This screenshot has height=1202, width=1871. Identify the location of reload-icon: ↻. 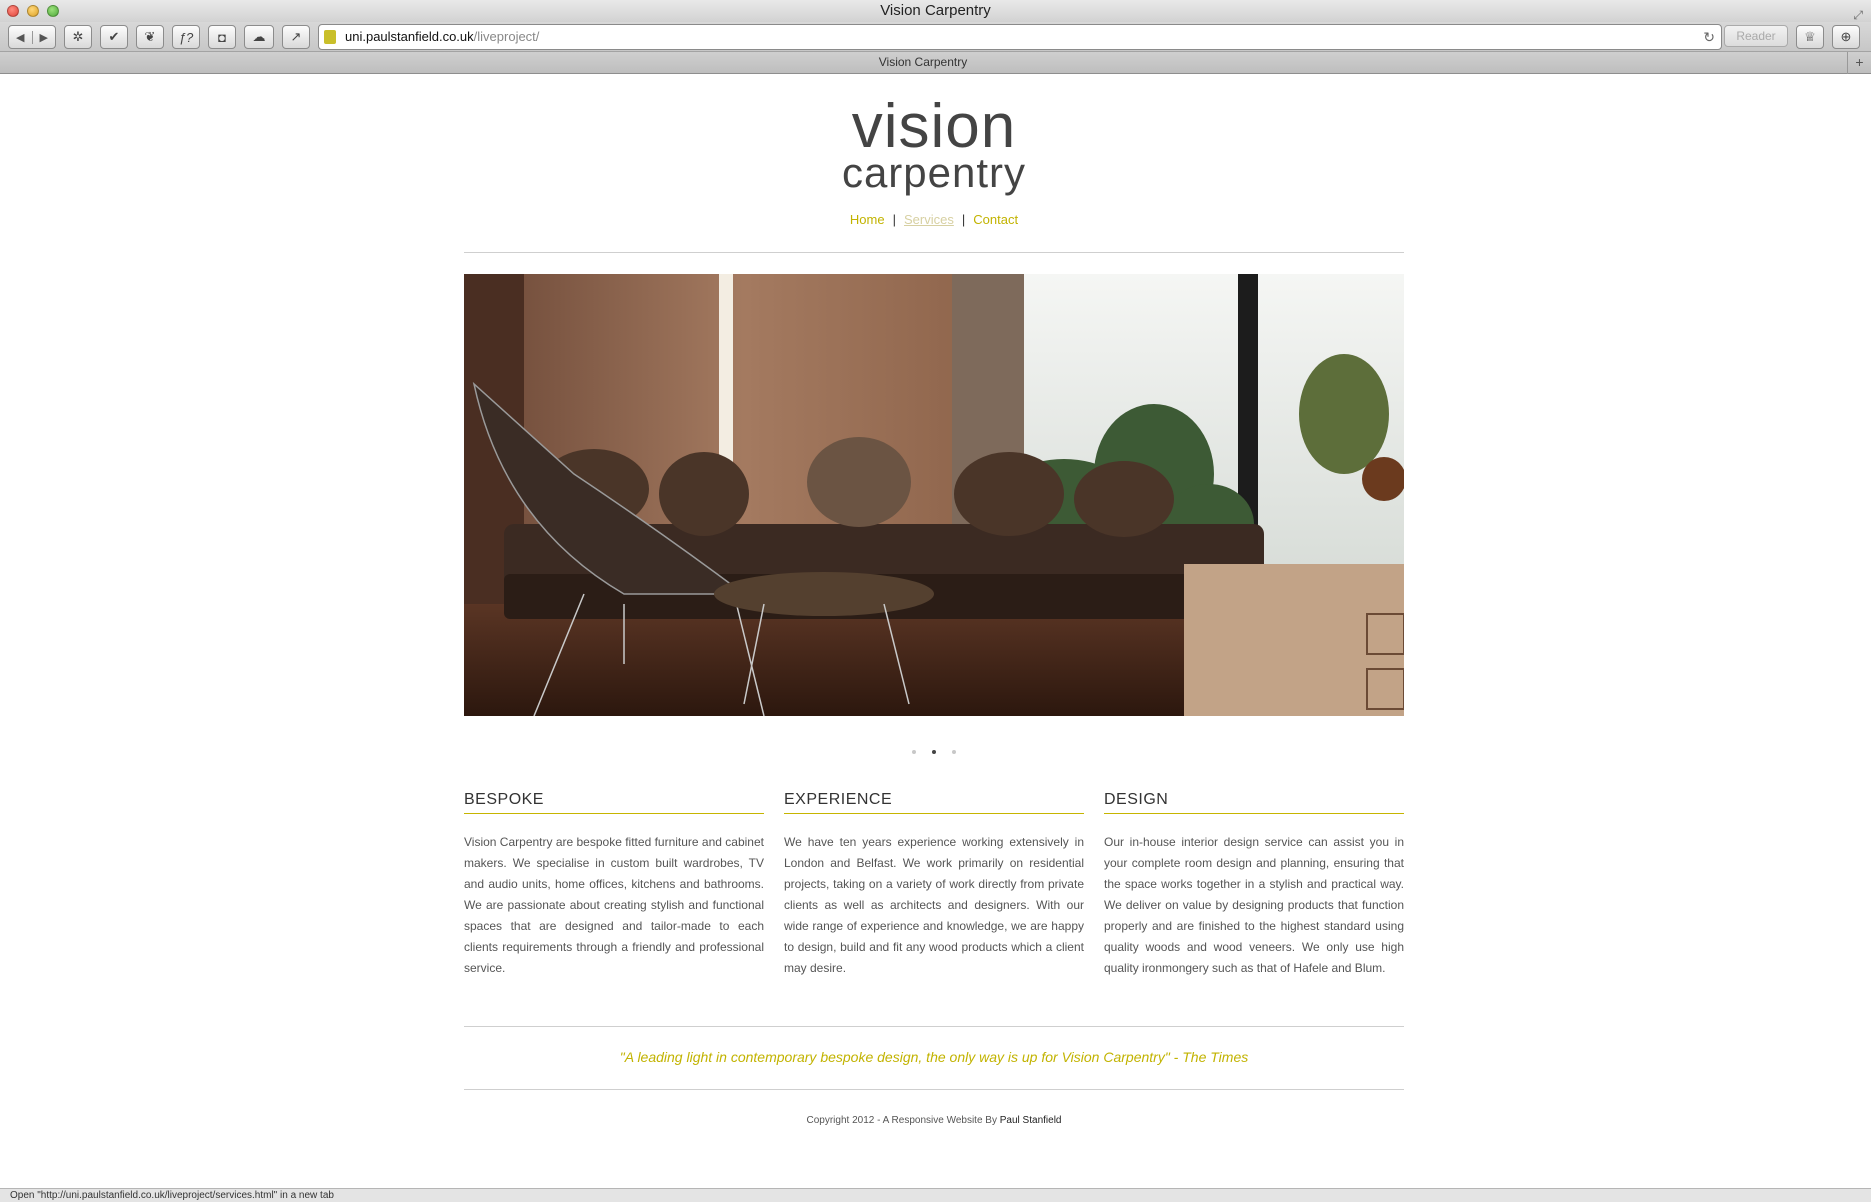
(1709, 37).